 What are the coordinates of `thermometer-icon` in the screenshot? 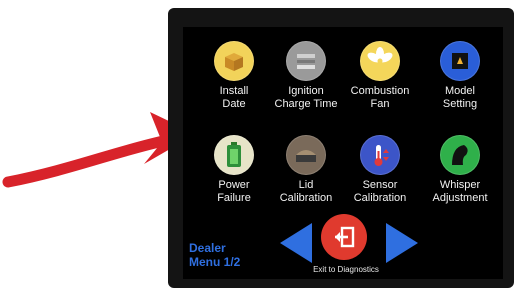 It's located at (380, 155).